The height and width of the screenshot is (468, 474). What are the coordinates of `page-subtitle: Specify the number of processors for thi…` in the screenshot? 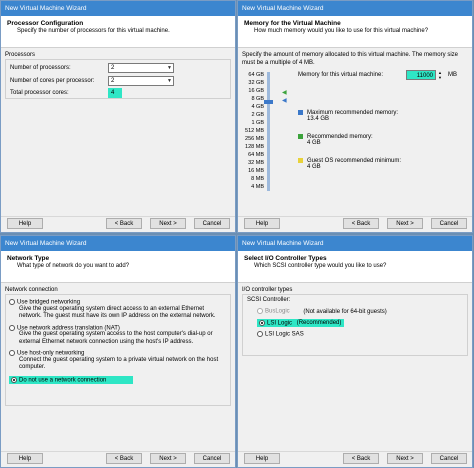 It's located at (93, 31).